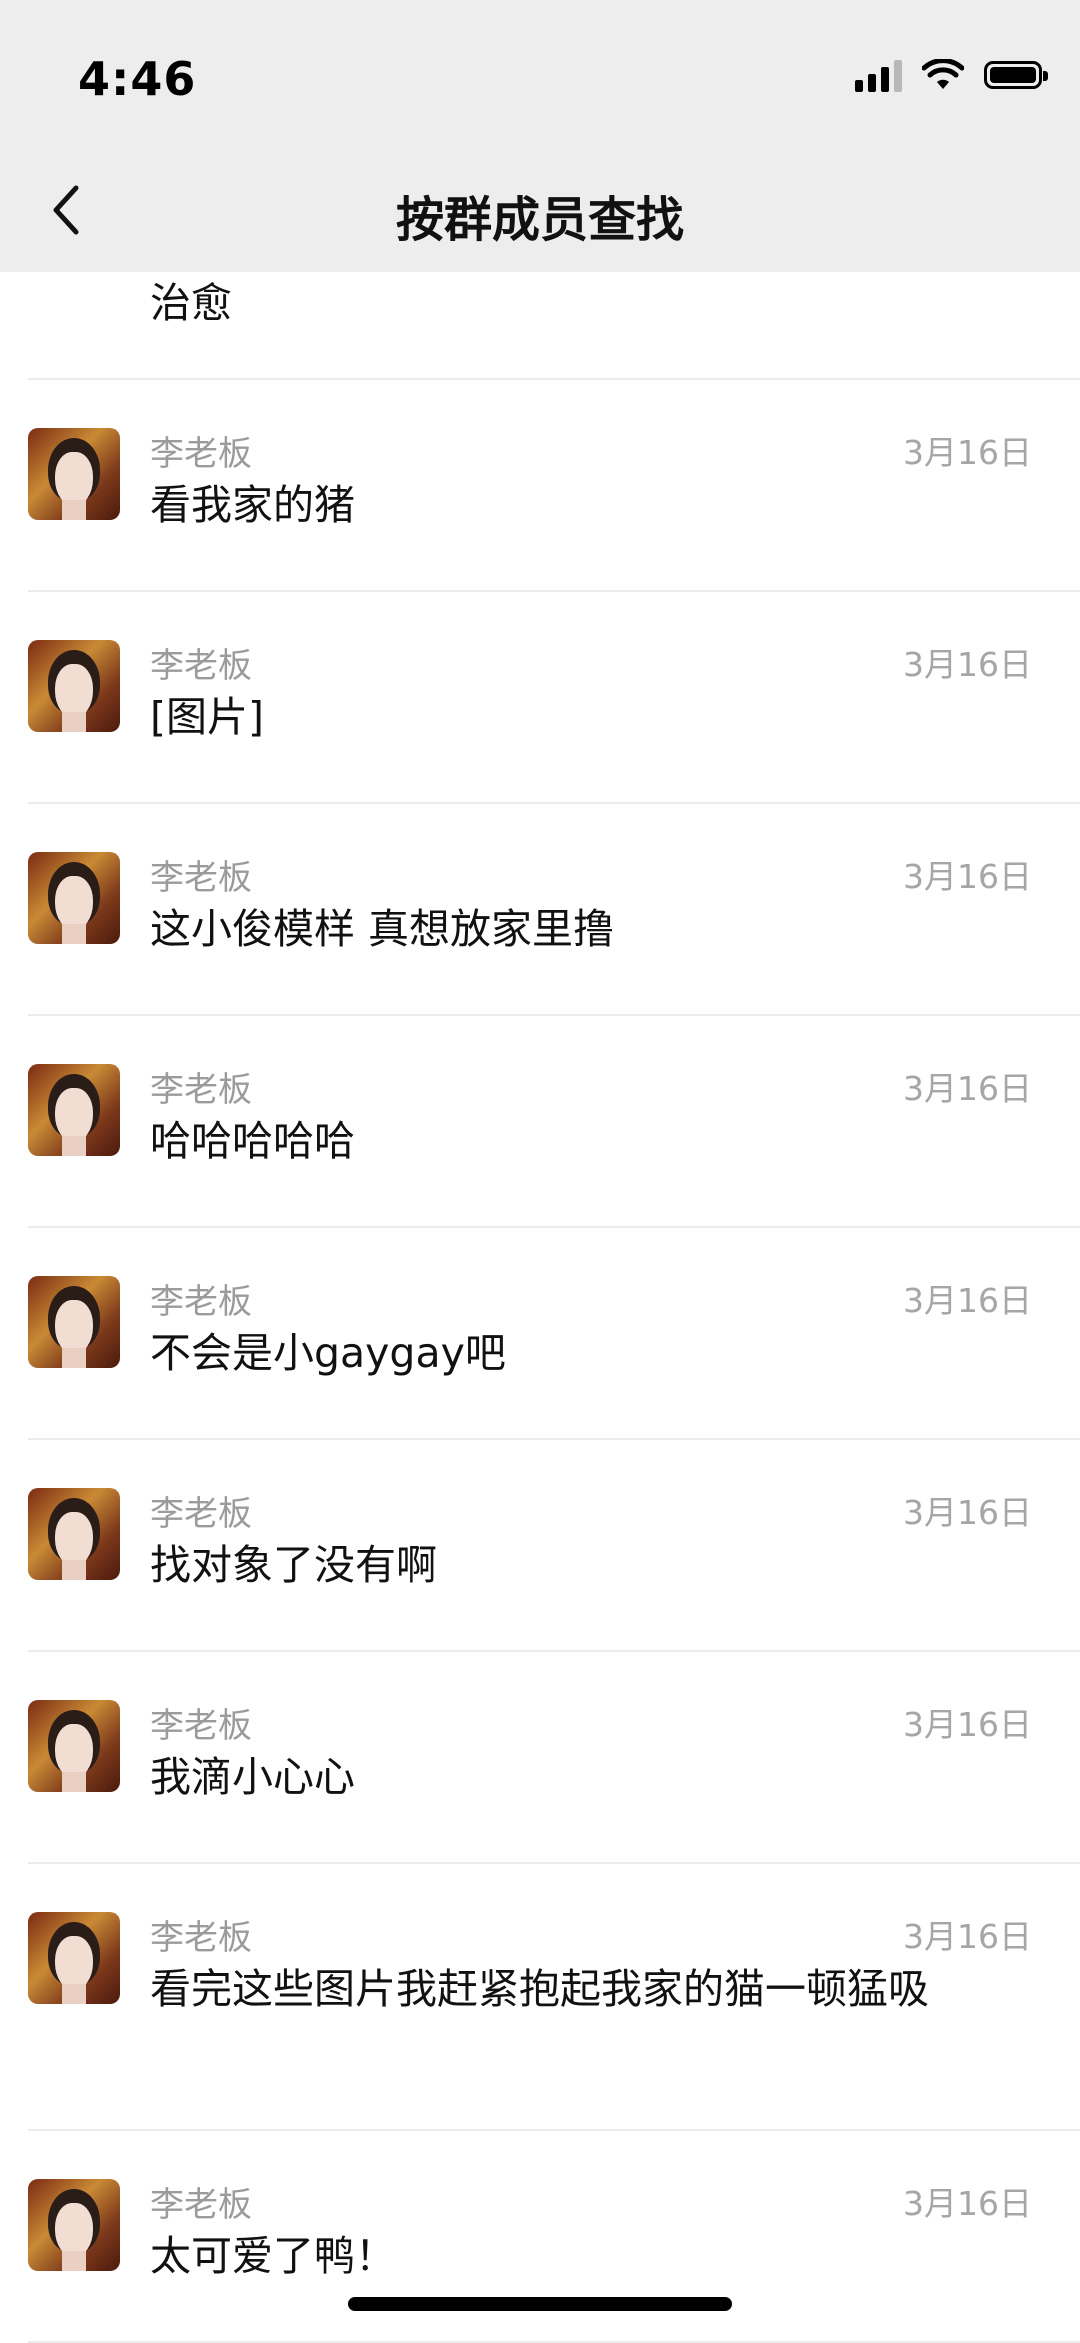  I want to click on message-content: 我滴小心心, so click(252, 1777).